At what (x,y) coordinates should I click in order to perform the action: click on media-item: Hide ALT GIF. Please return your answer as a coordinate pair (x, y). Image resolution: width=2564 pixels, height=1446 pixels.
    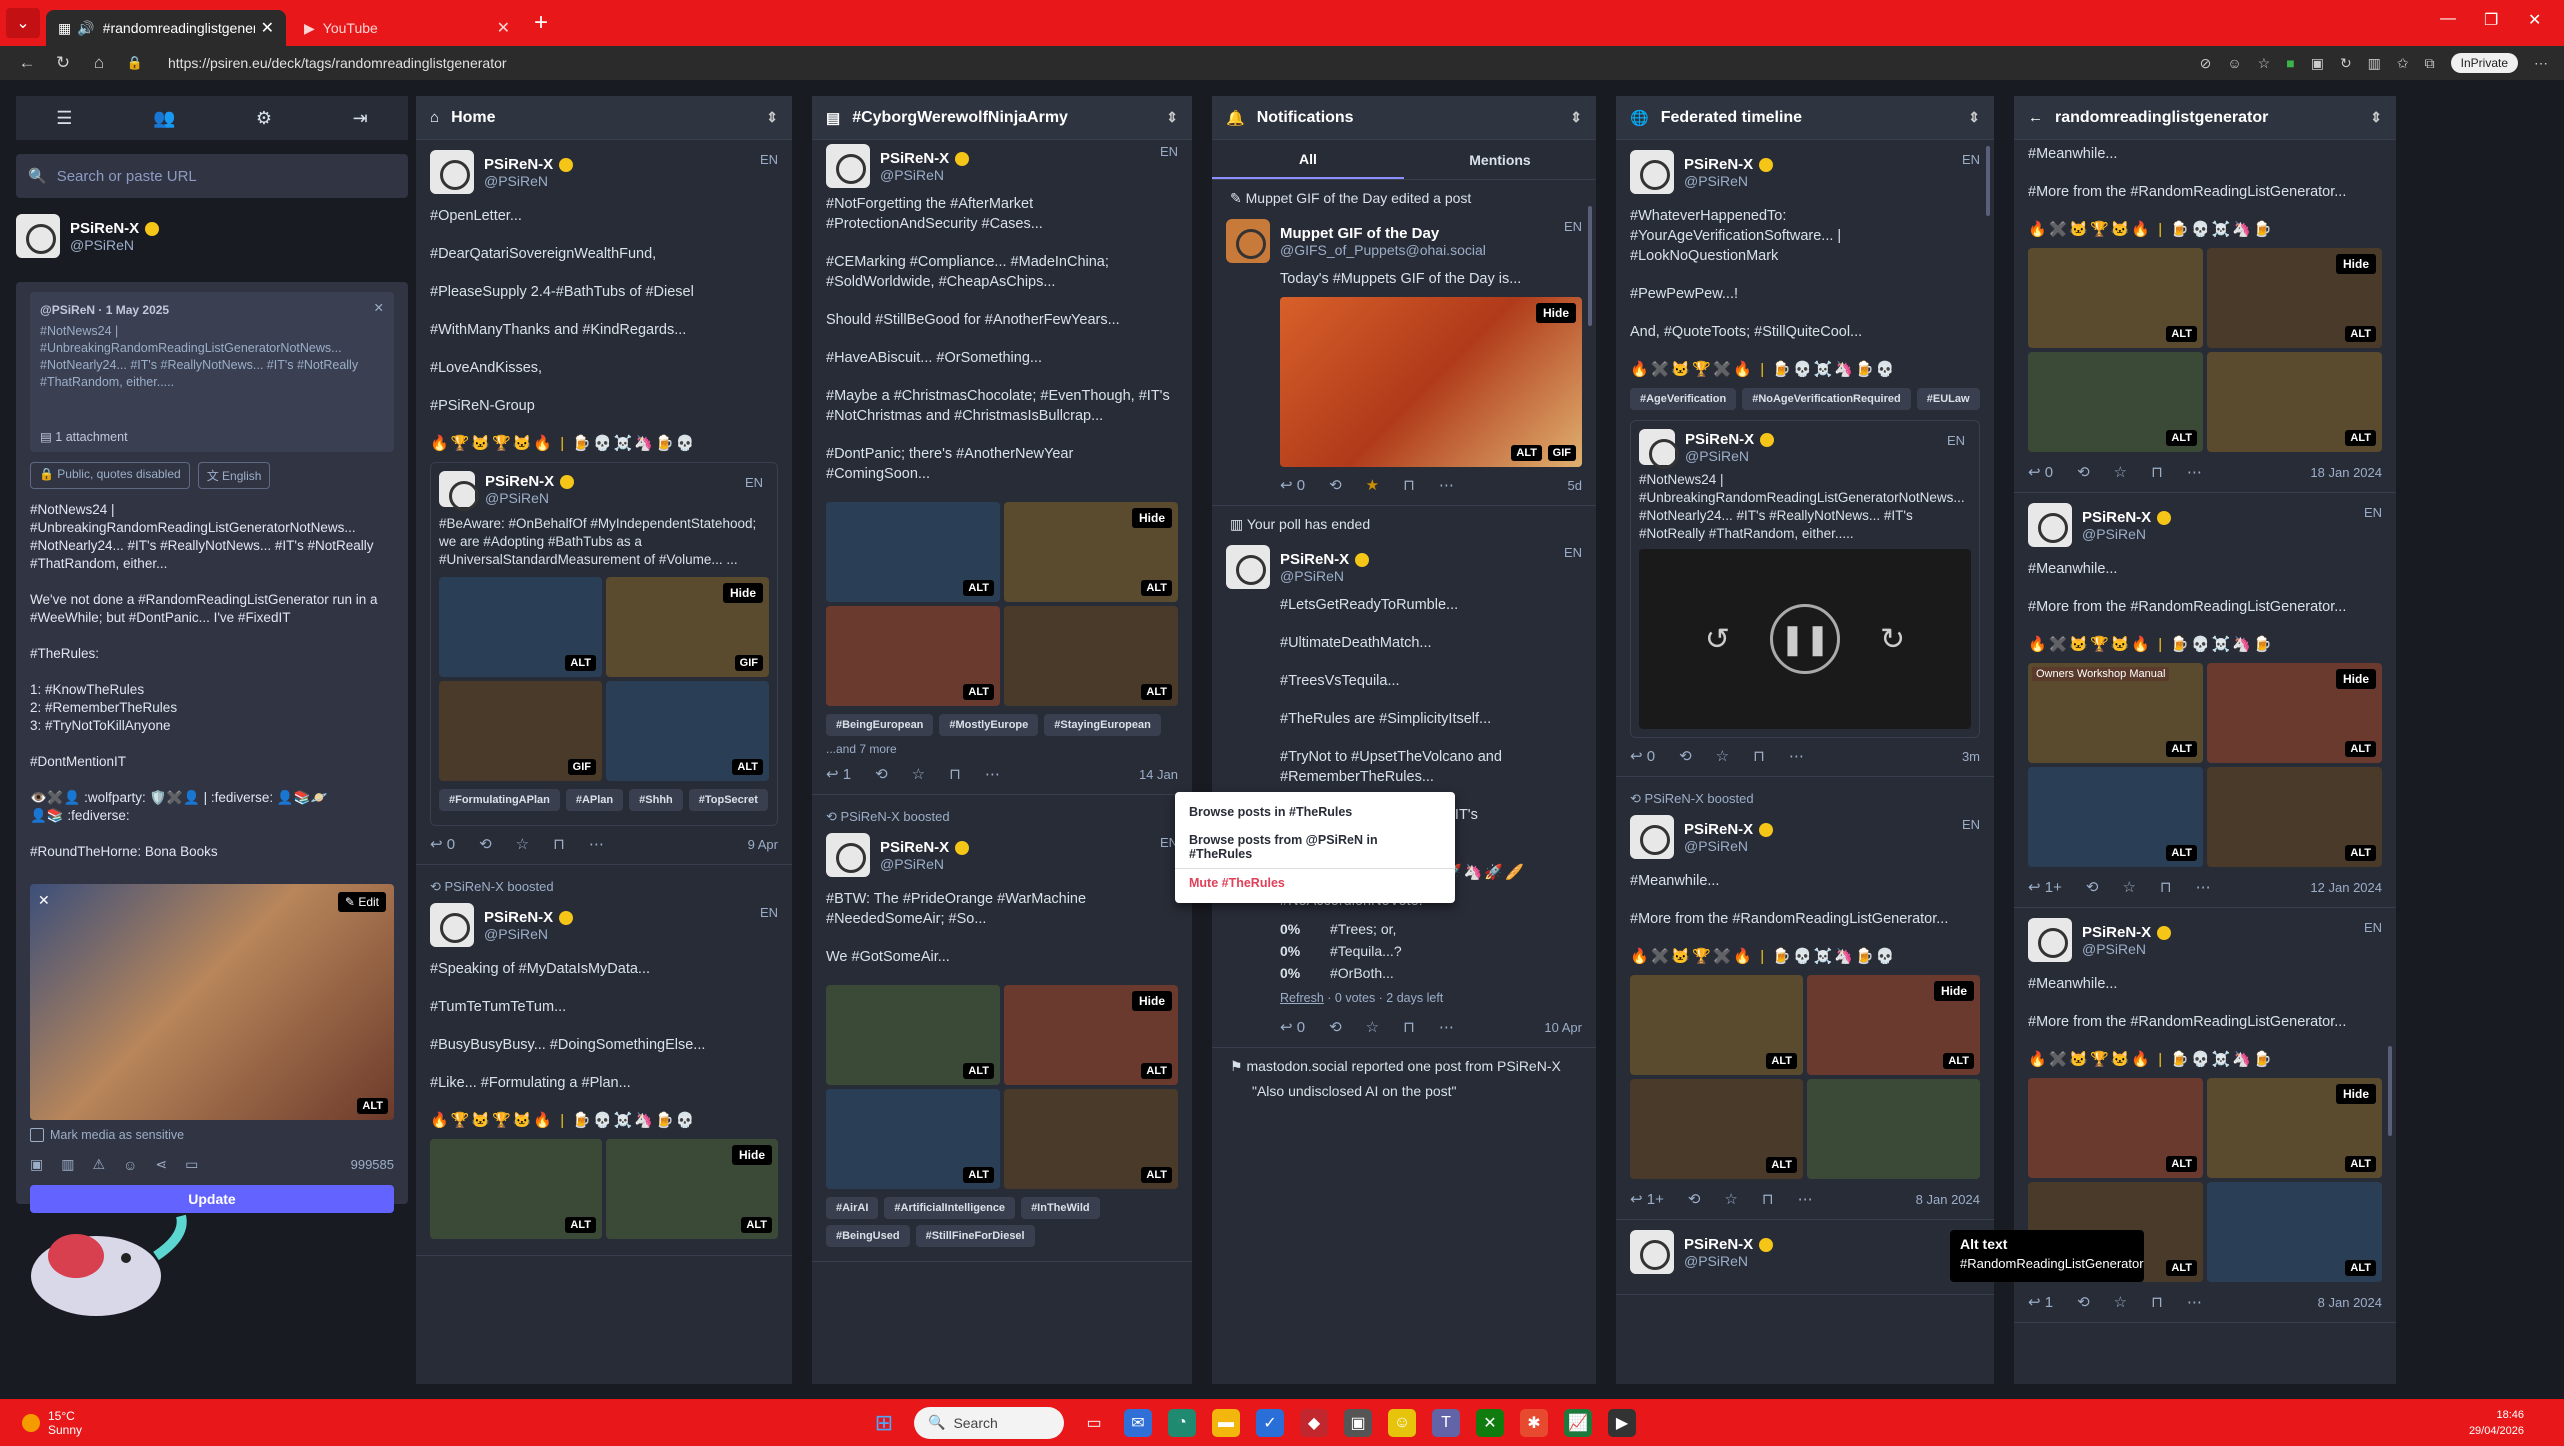
    Looking at the image, I should click on (1431, 382).